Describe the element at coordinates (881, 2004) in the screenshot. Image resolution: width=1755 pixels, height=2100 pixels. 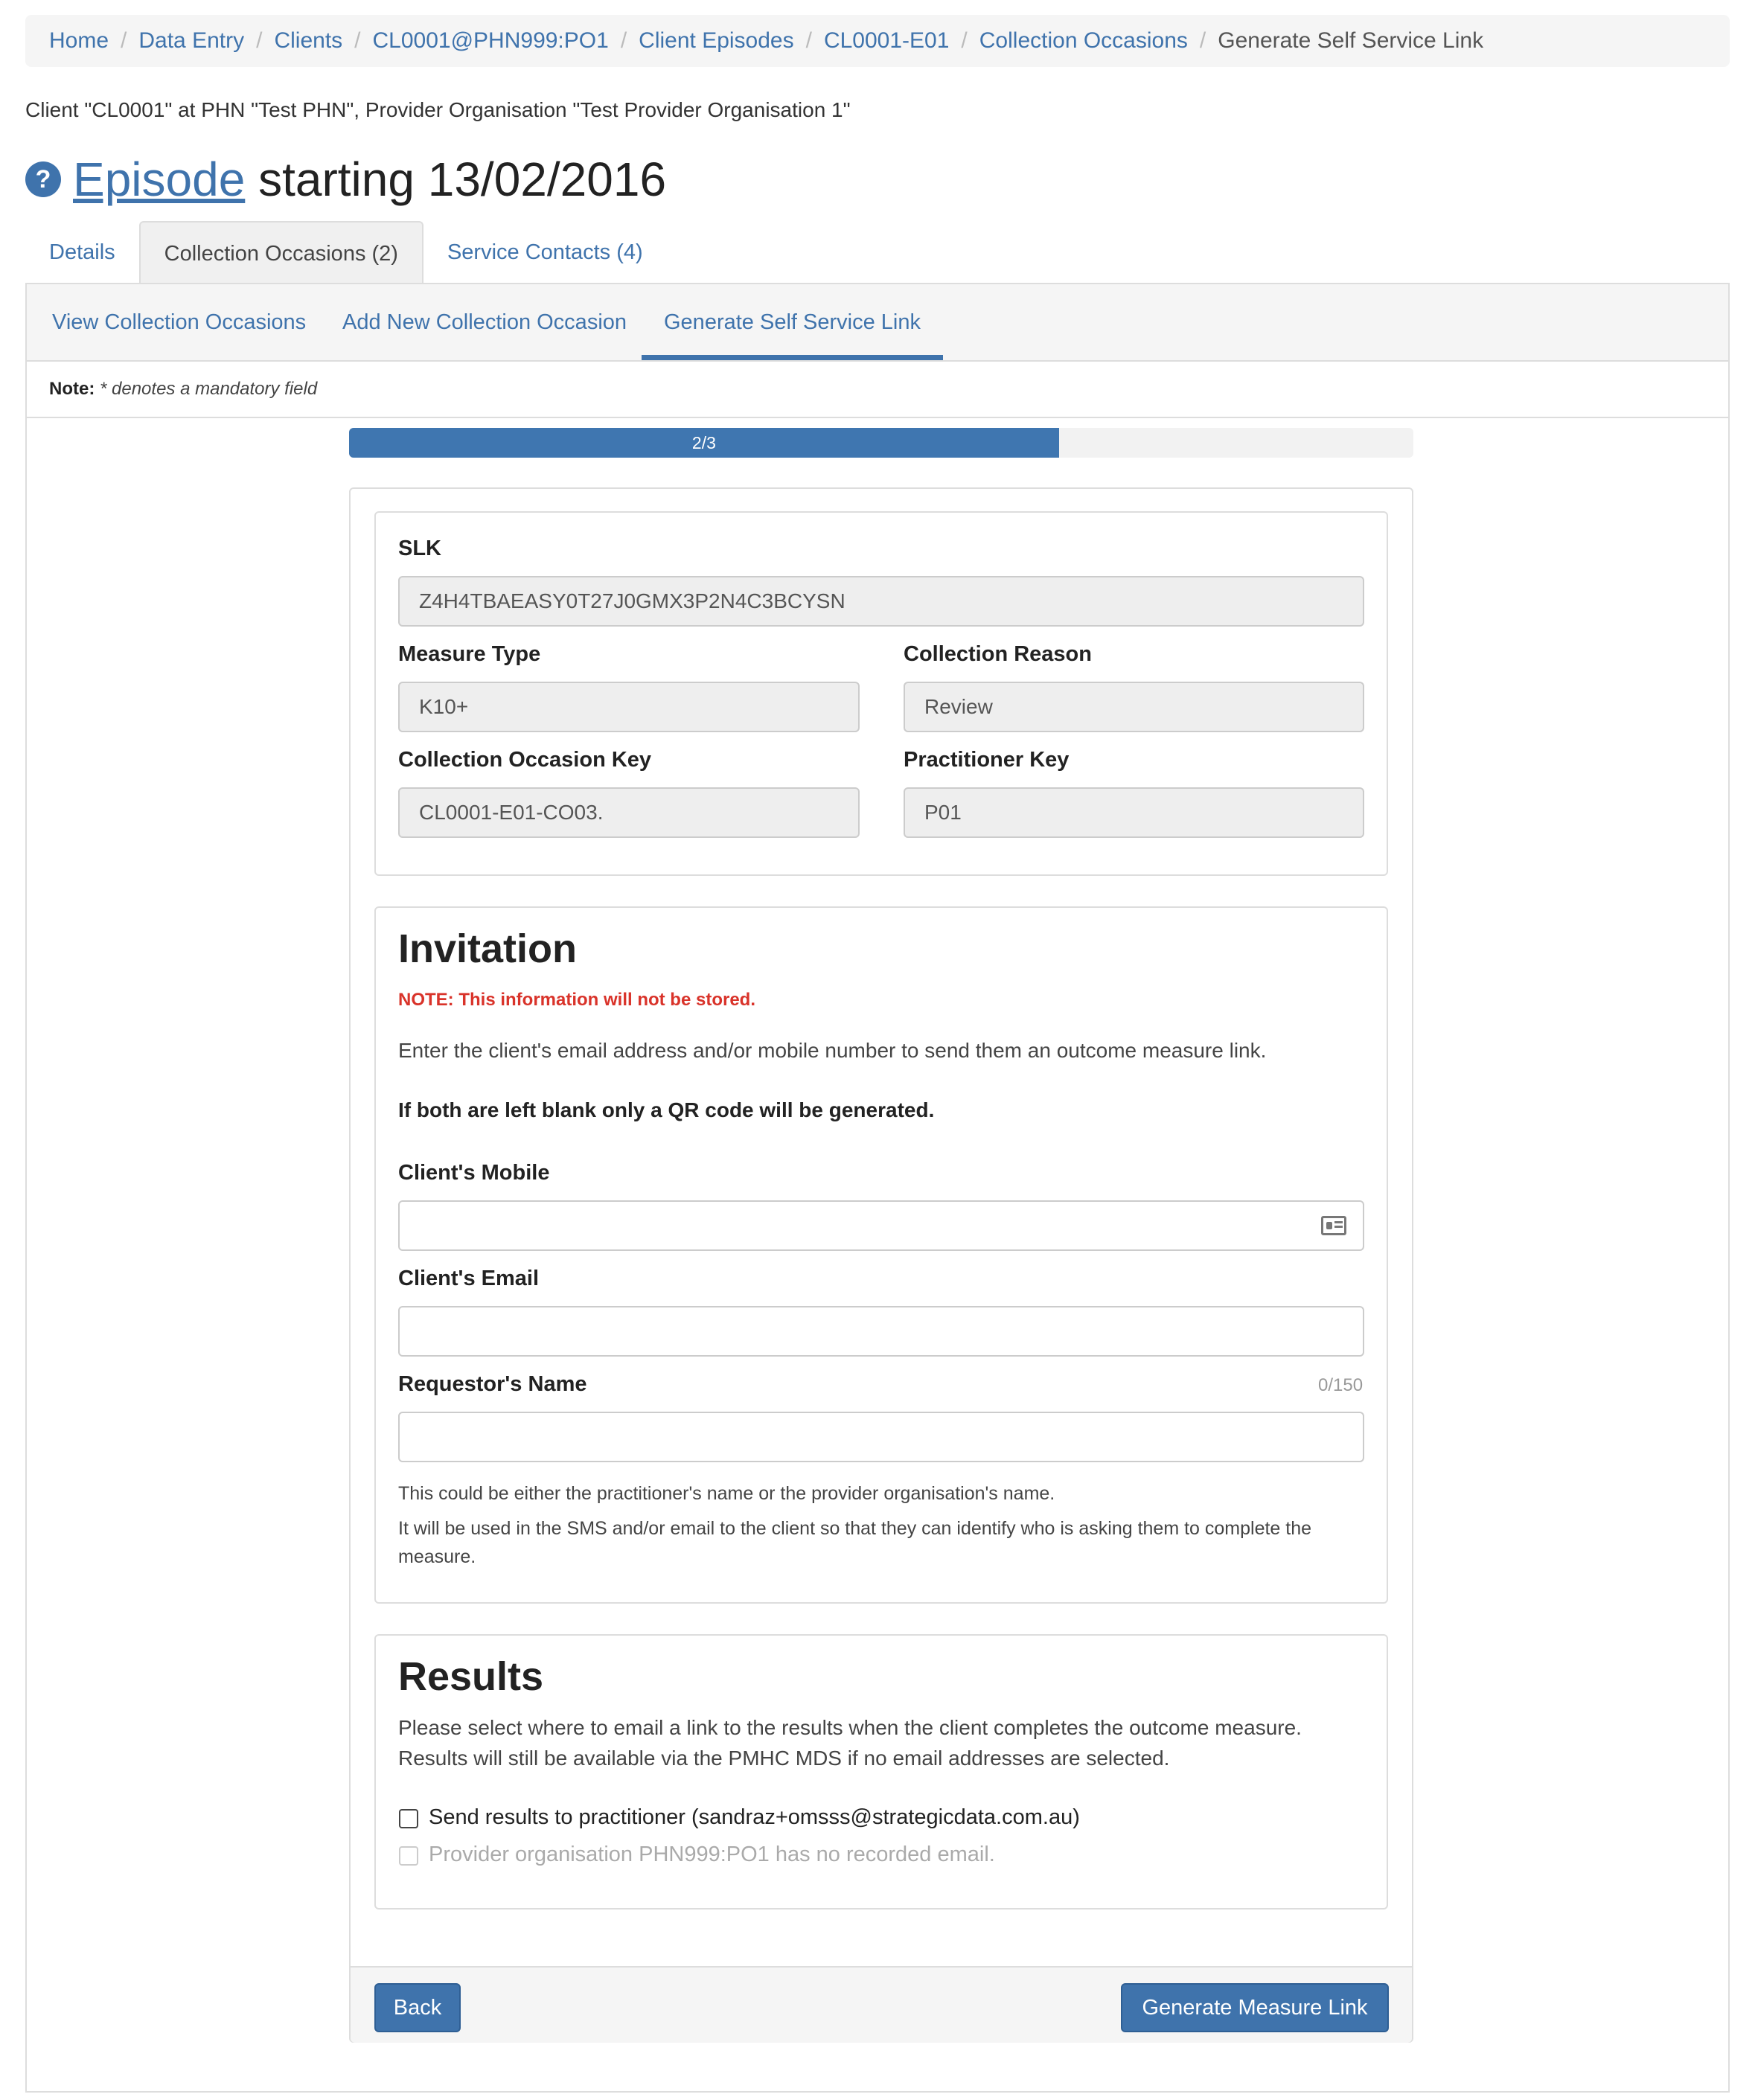
I see `wizard-footer: Back Generate Measure Link` at that location.